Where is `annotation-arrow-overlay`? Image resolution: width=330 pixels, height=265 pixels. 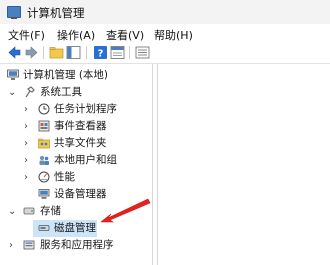 annotation-arrow-overlay is located at coordinates (125, 210).